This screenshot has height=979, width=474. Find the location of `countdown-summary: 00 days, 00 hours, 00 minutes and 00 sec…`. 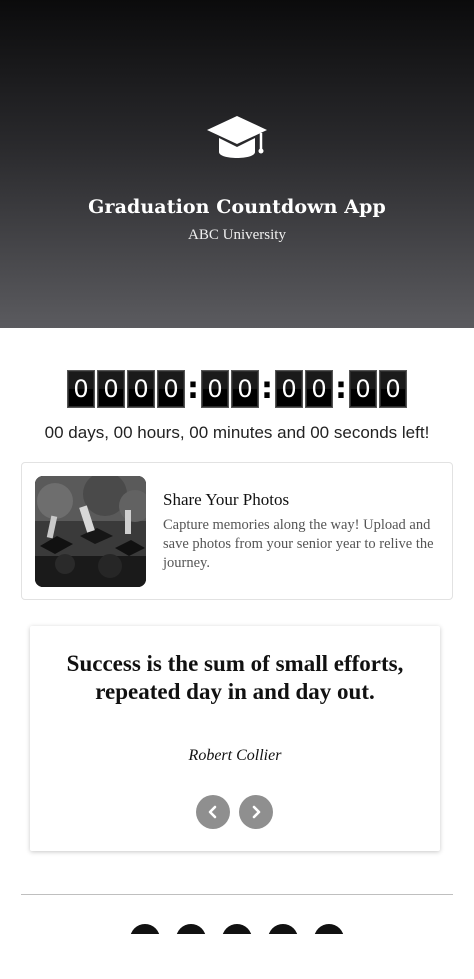

countdown-summary: 00 days, 00 hours, 00 minutes and 00 sec… is located at coordinates (237, 432).